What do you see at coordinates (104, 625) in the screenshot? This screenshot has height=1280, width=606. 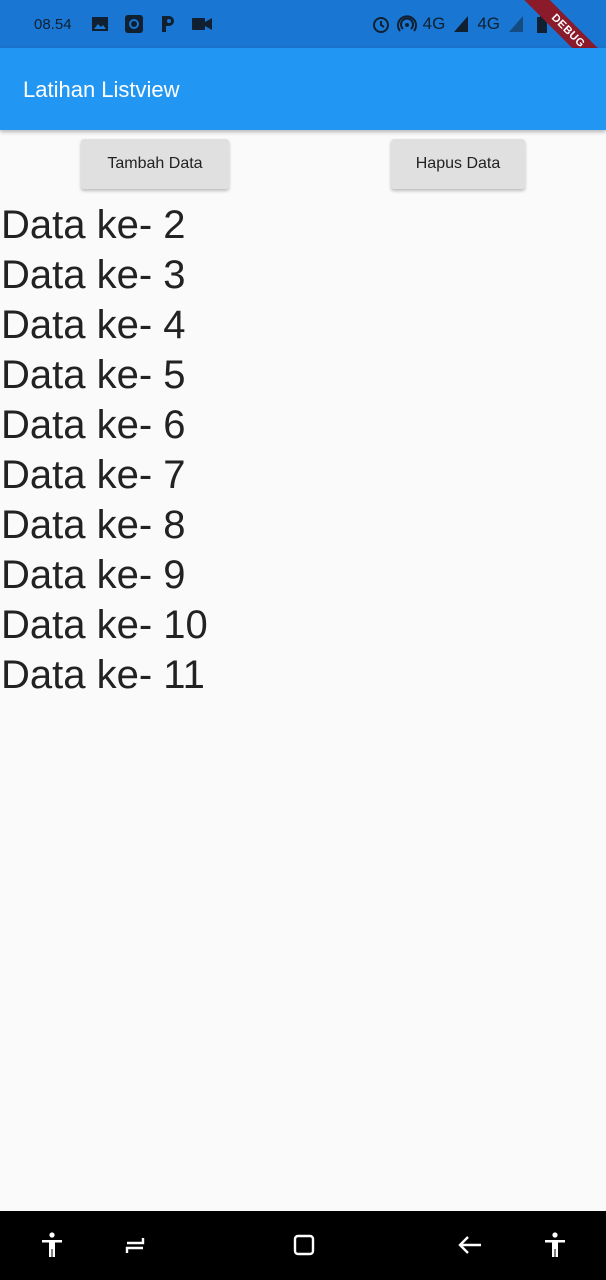 I see `list-item: Data ke- 10` at bounding box center [104, 625].